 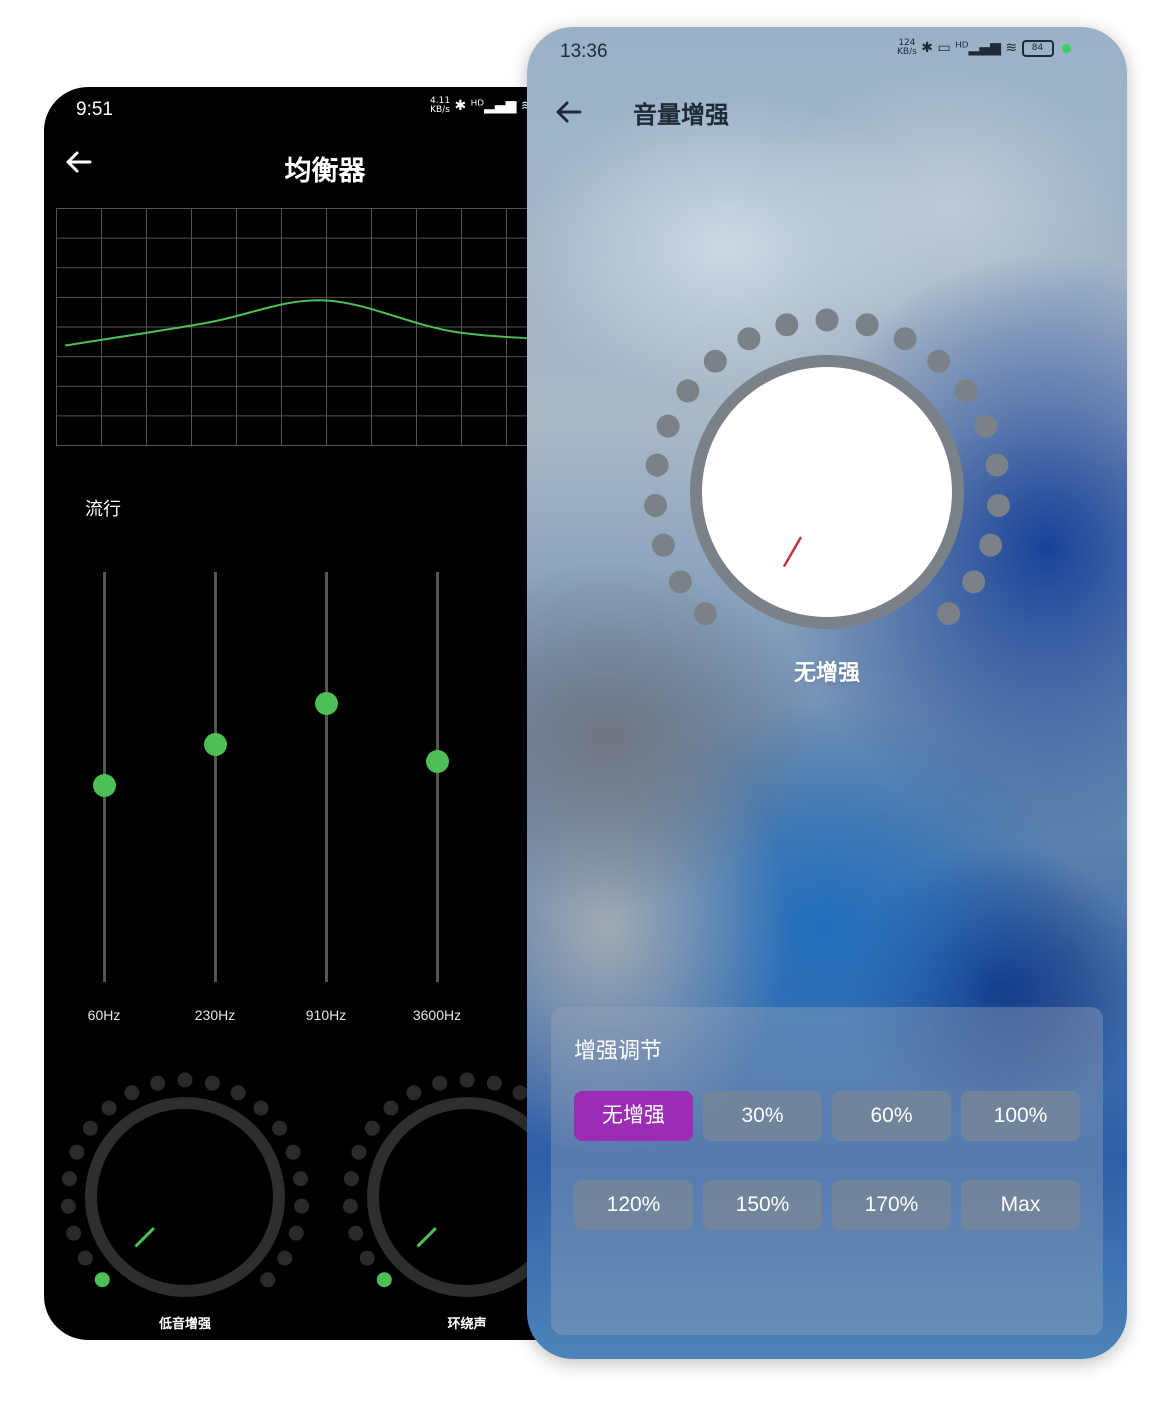 I want to click on boost-option-button: 170%, so click(x=891, y=1205).